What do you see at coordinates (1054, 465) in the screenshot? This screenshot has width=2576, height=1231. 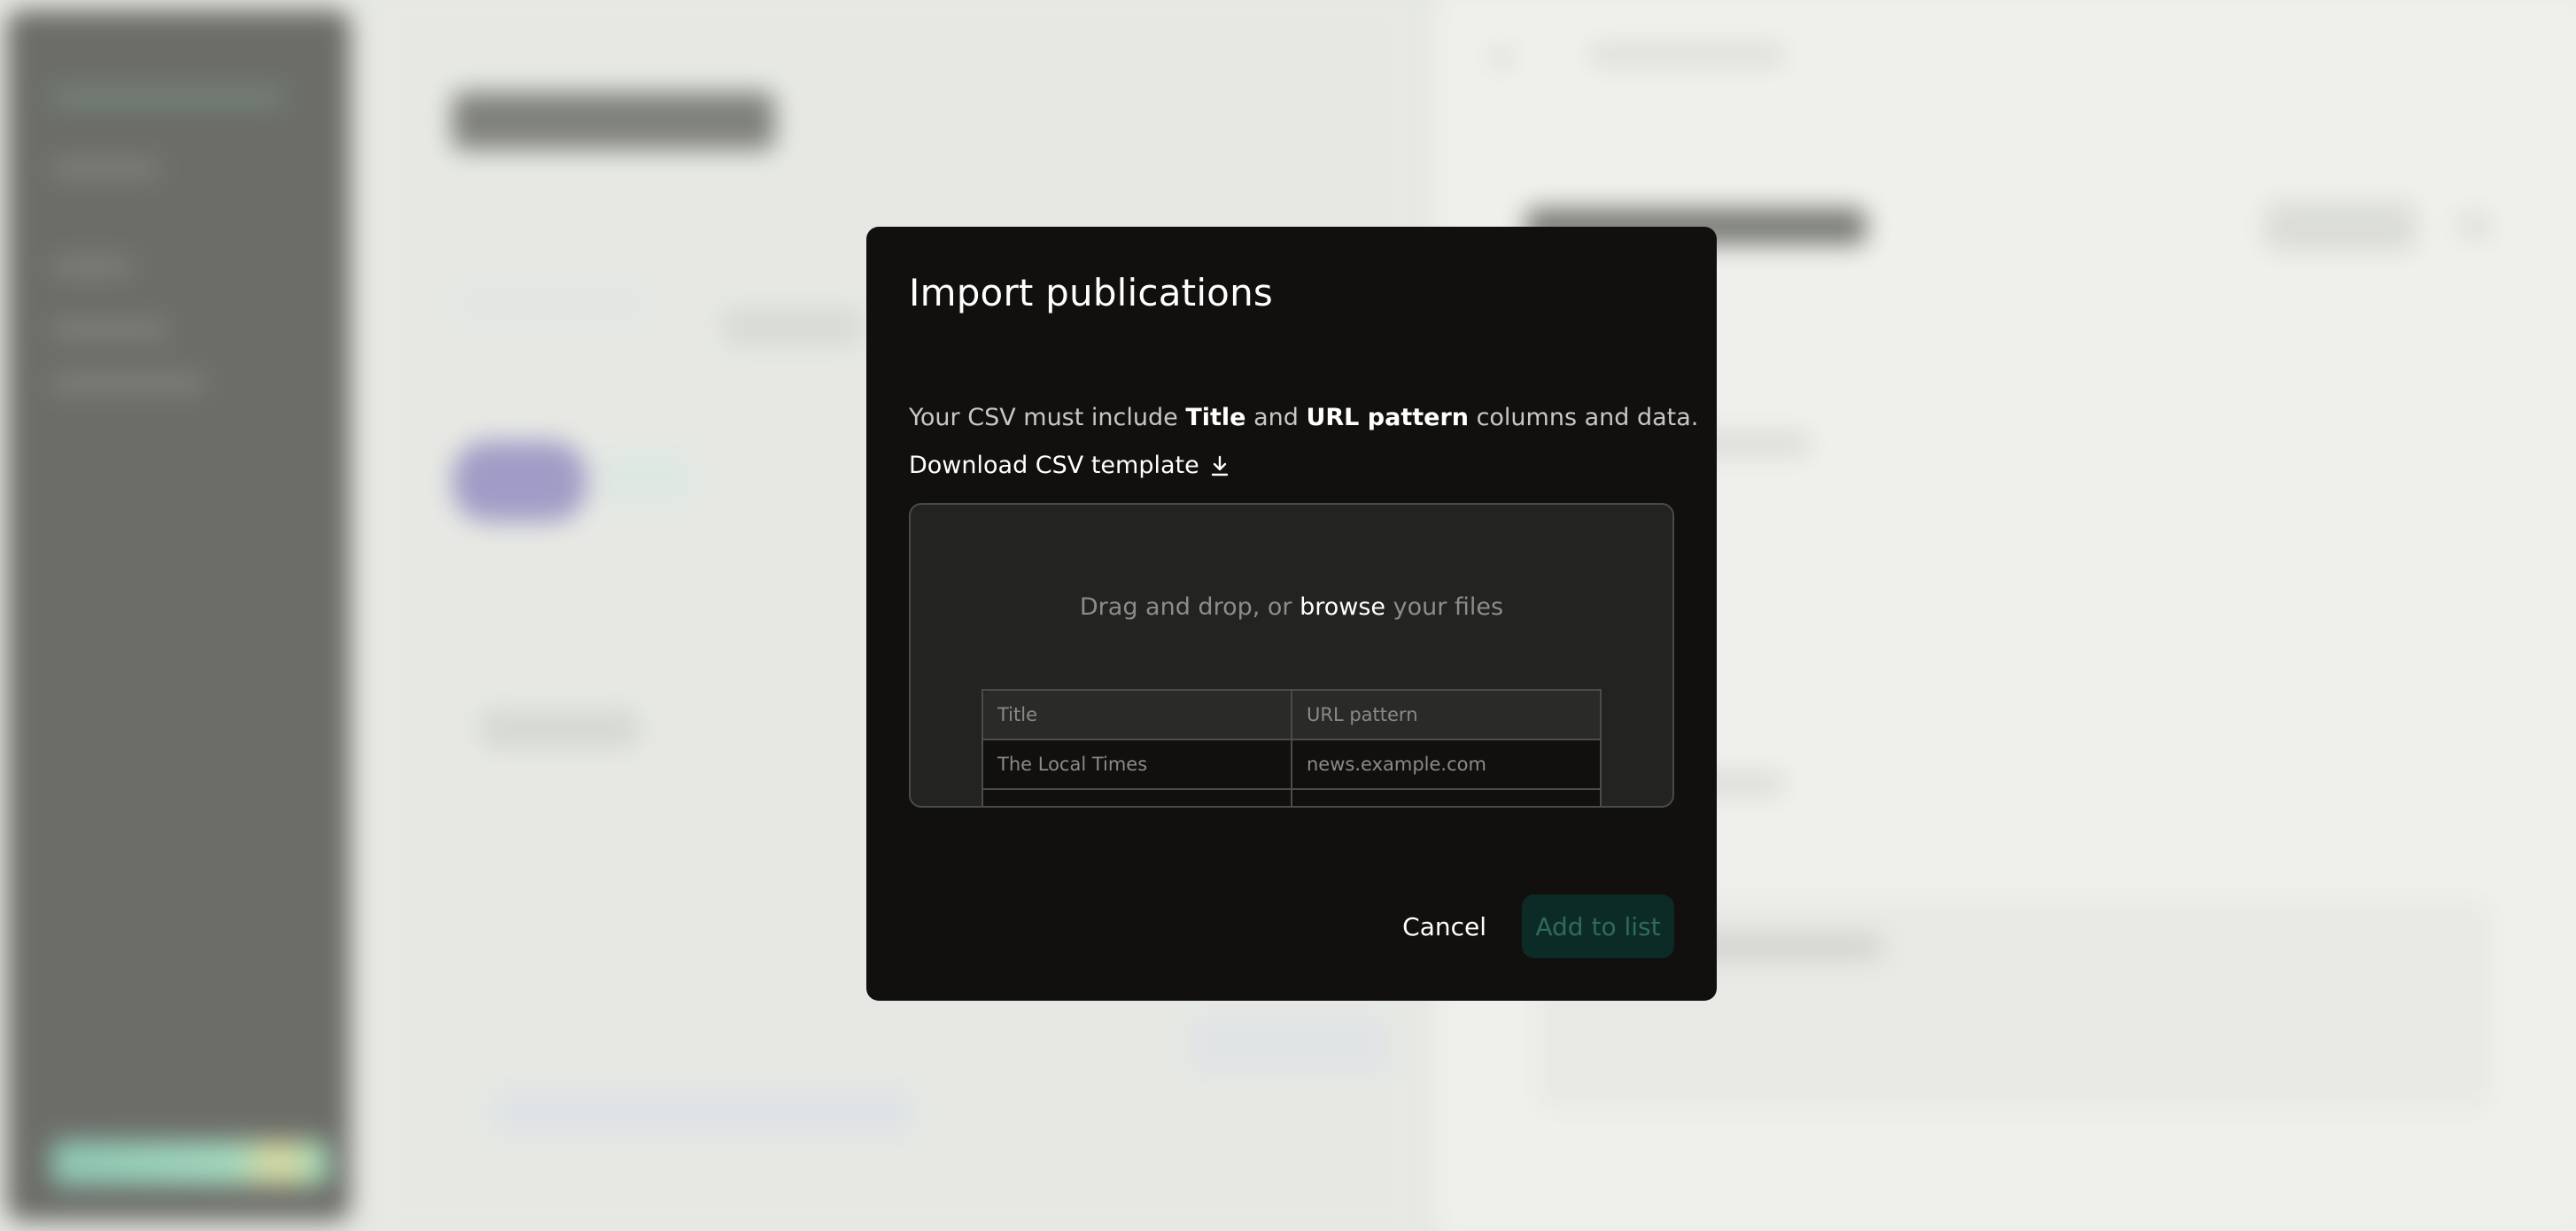 I see `download-csv-template-label: Download CSV template` at bounding box center [1054, 465].